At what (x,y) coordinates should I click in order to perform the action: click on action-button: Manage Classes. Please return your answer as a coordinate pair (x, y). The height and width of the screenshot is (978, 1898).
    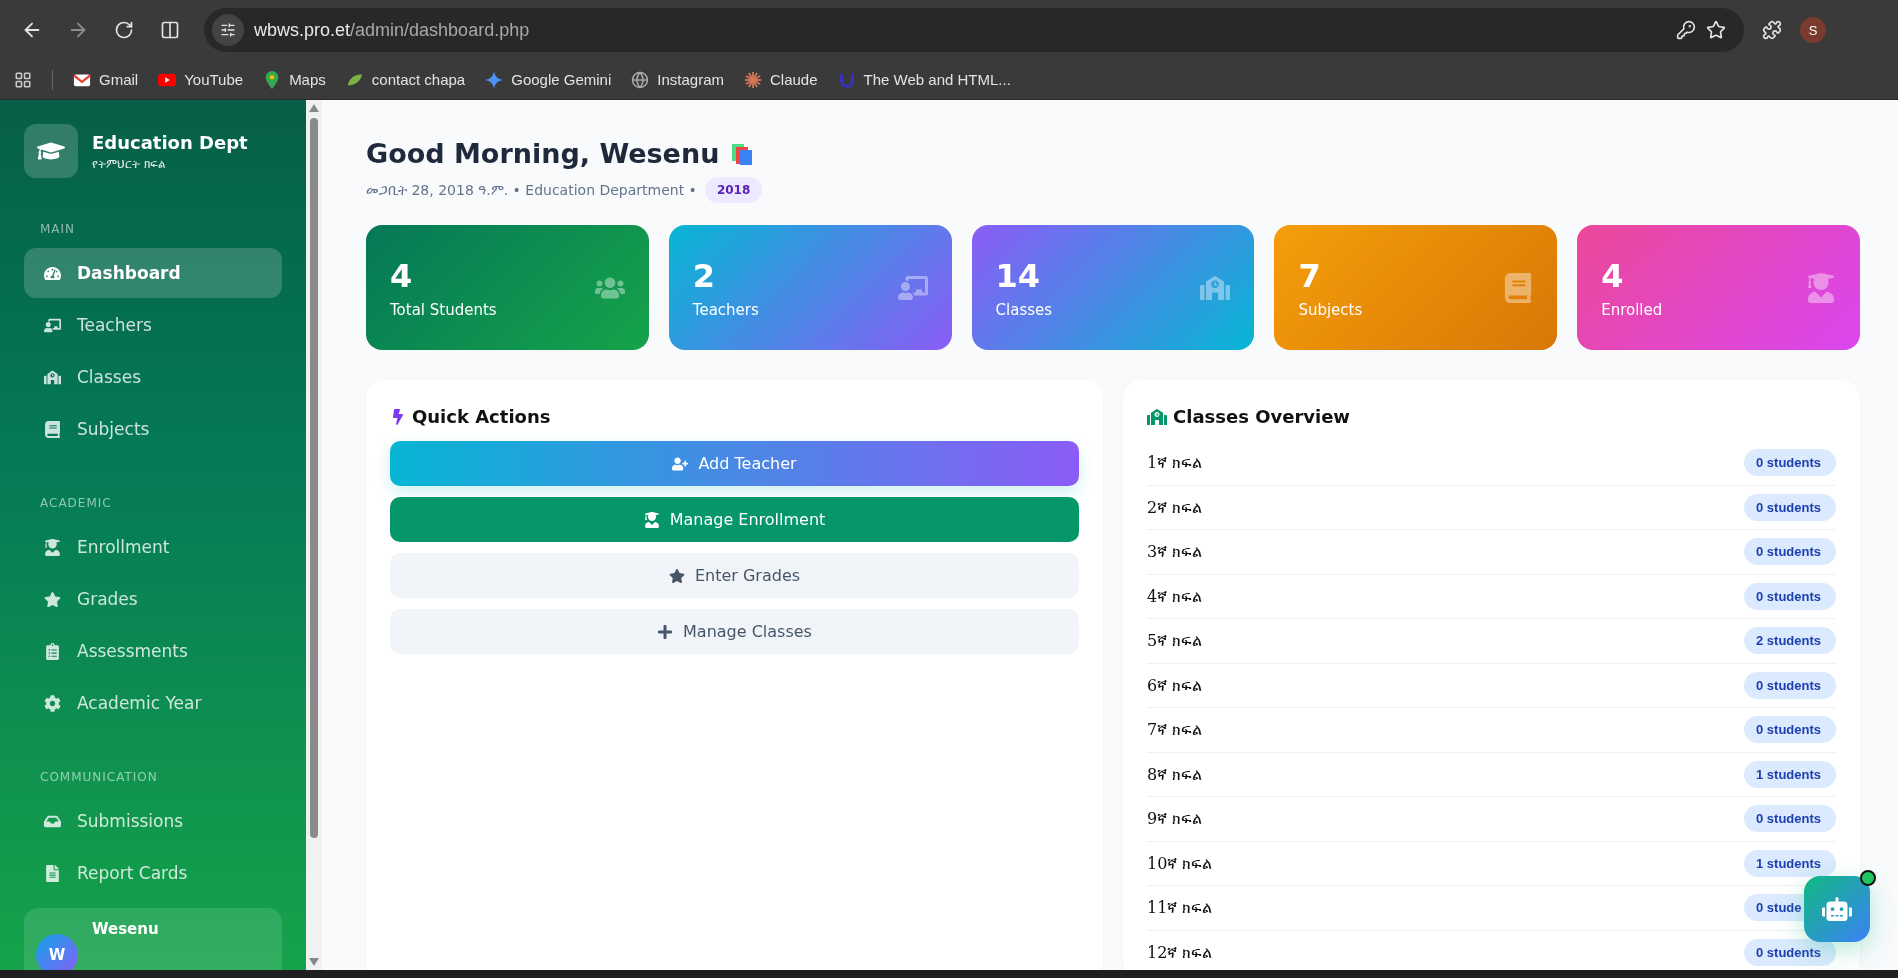
    Looking at the image, I should click on (734, 631).